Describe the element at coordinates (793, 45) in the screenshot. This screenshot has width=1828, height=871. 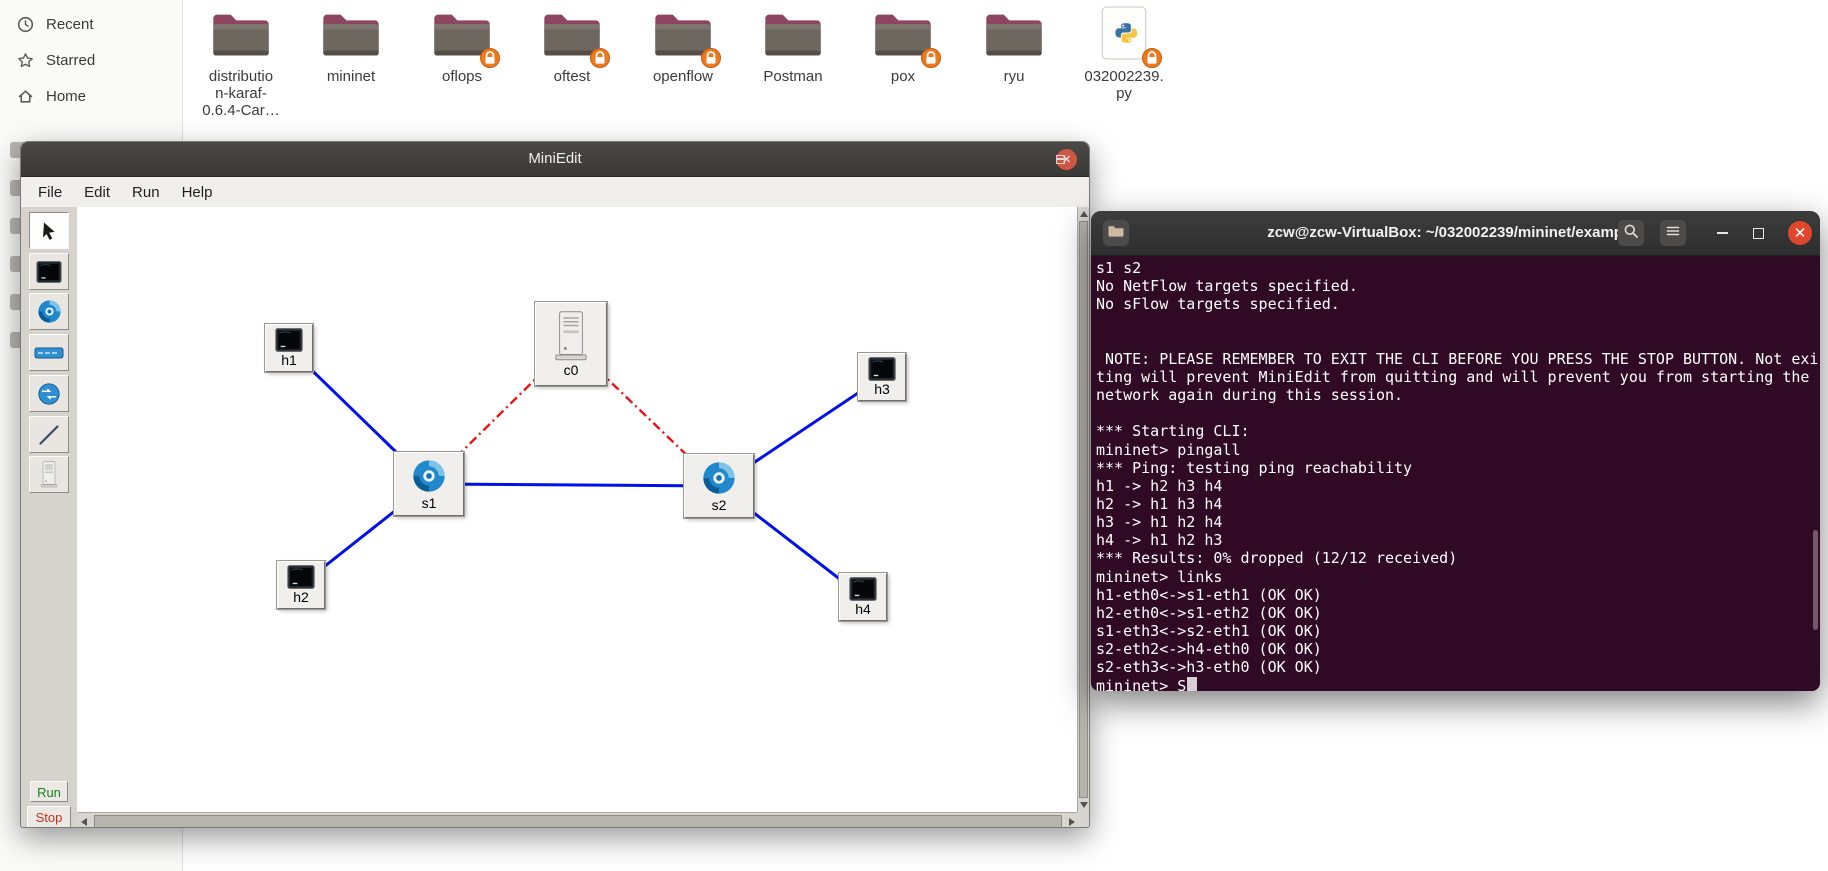
I see `file-item-postman: Postman` at that location.